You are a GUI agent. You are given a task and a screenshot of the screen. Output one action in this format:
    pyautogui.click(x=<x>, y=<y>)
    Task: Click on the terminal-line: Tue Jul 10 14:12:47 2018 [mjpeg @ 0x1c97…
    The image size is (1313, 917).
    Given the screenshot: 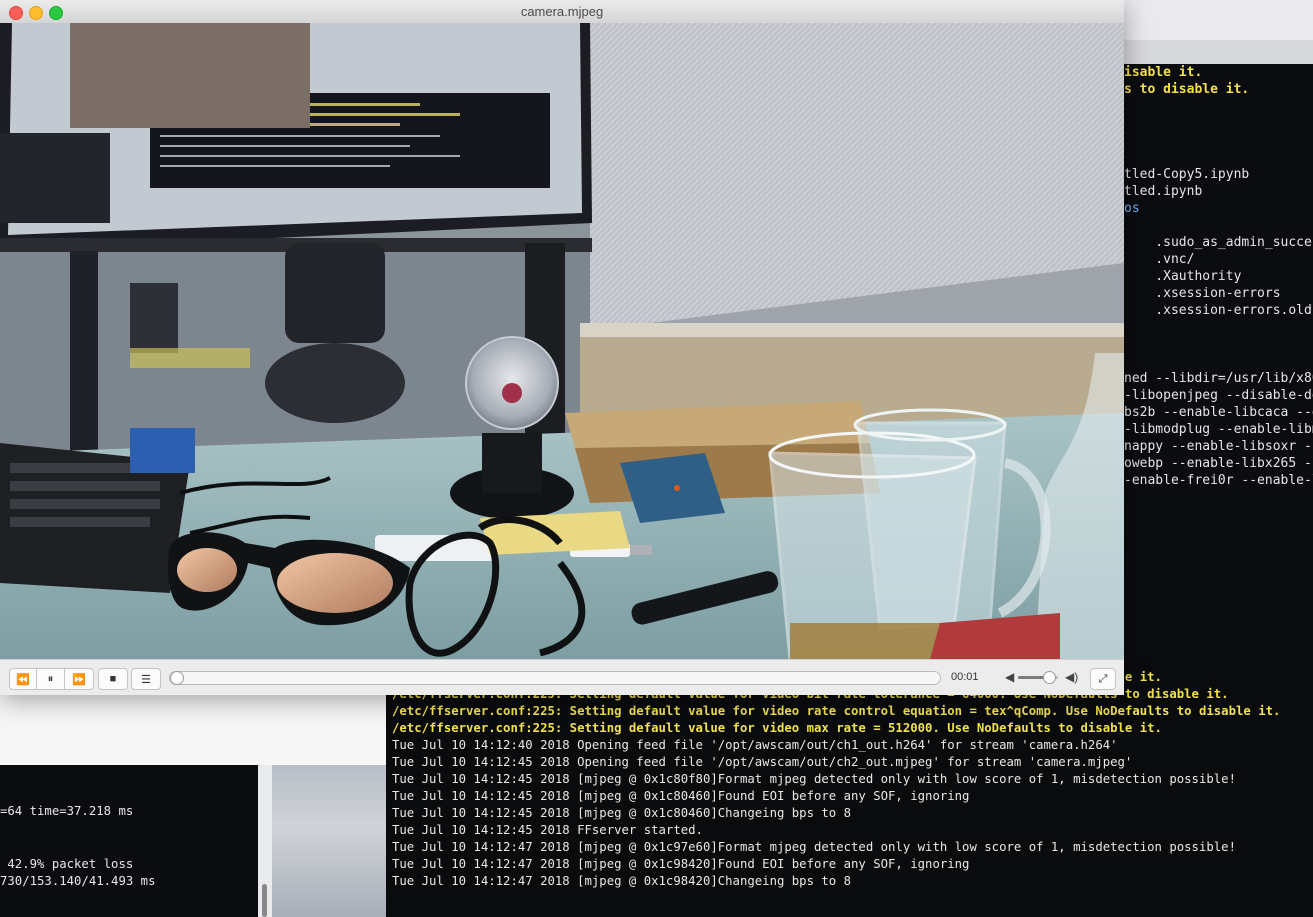 What is the action you would take?
    pyautogui.click(x=814, y=847)
    